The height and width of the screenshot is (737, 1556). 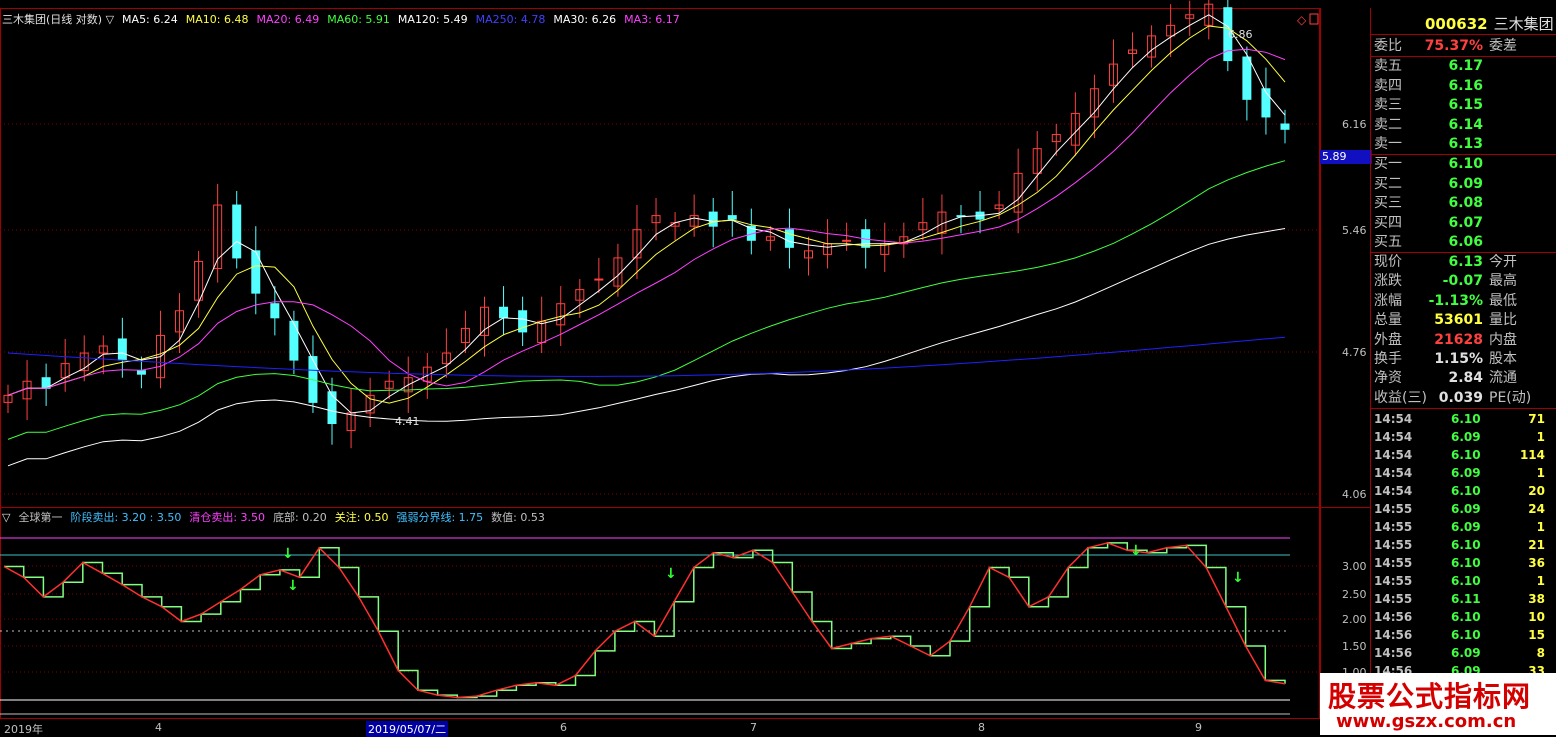 What do you see at coordinates (1463, 563) in the screenshot?
I see `tick-row: 14:55 6.10 36` at bounding box center [1463, 563].